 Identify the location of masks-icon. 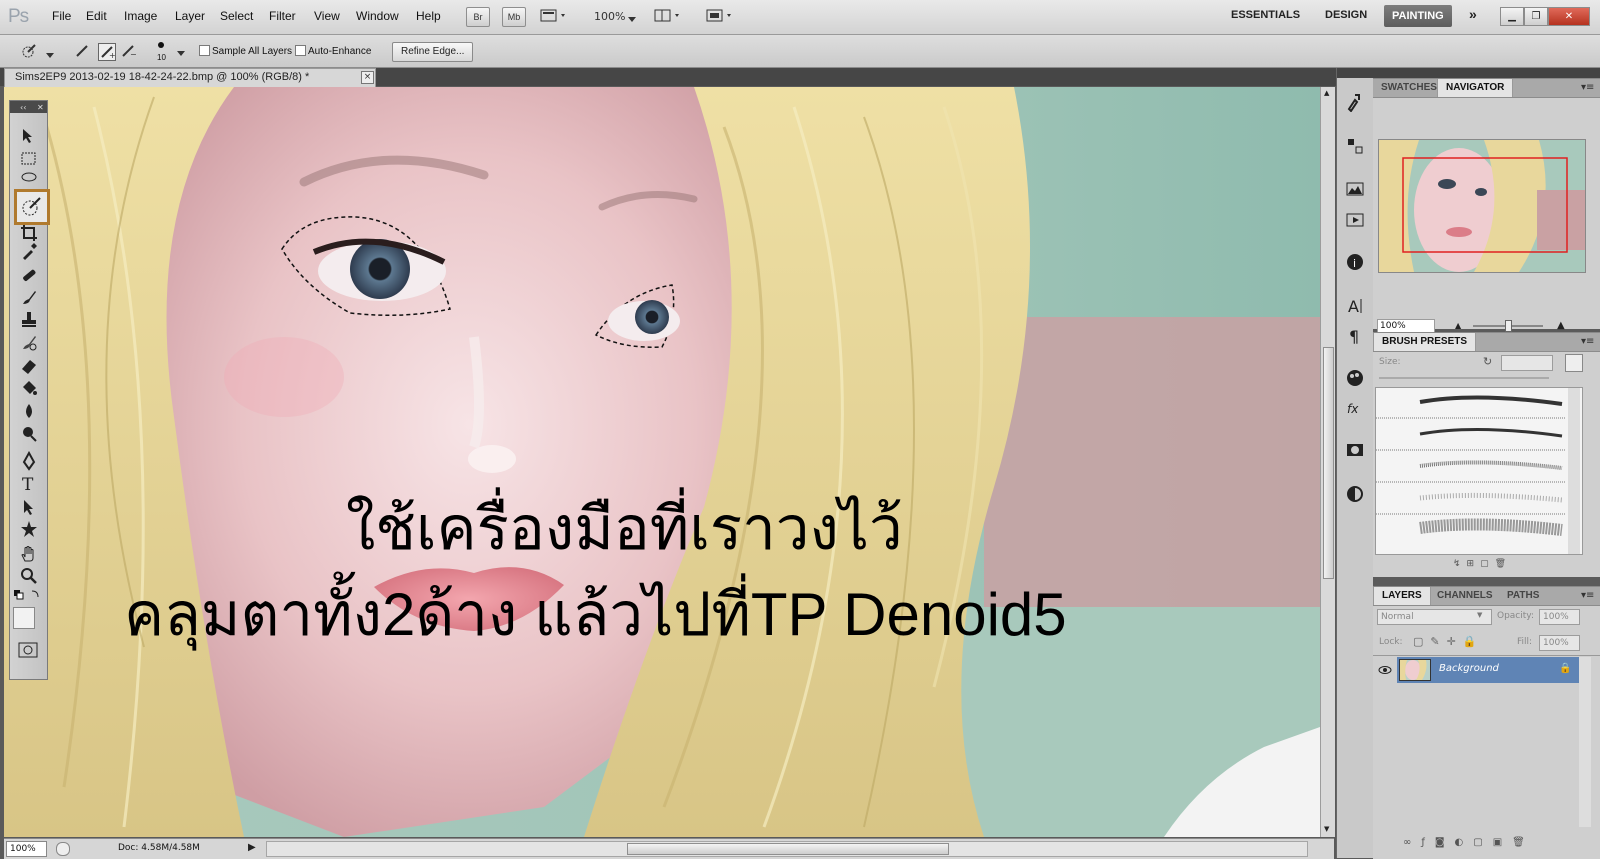
(1355, 450).